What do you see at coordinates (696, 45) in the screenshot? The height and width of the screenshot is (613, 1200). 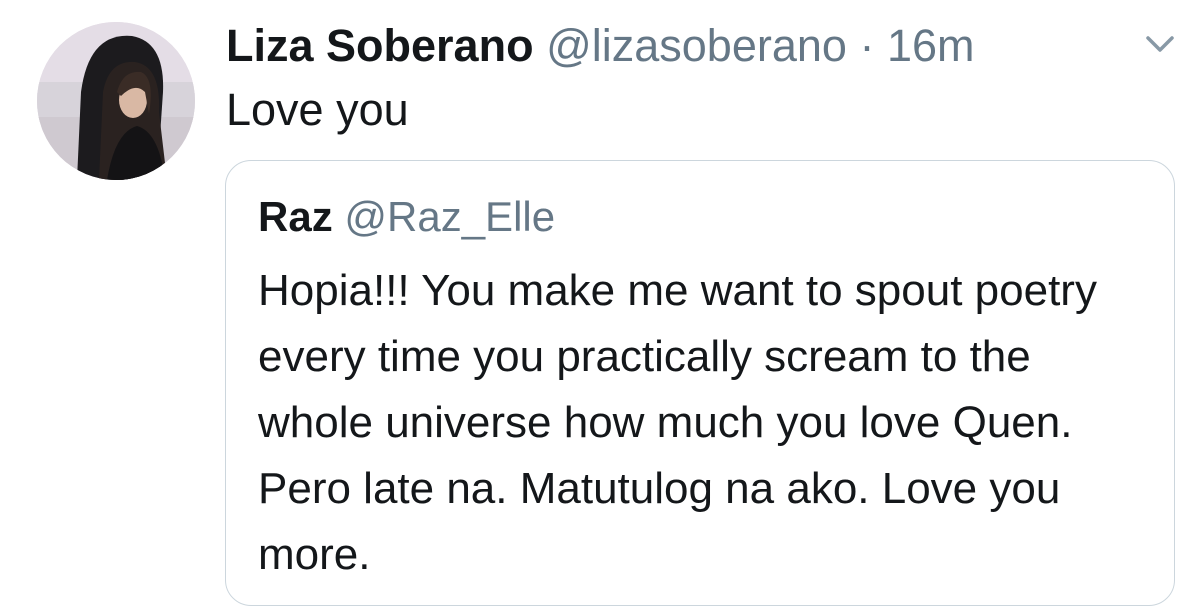 I see `author-handle: @lizasoberano` at bounding box center [696, 45].